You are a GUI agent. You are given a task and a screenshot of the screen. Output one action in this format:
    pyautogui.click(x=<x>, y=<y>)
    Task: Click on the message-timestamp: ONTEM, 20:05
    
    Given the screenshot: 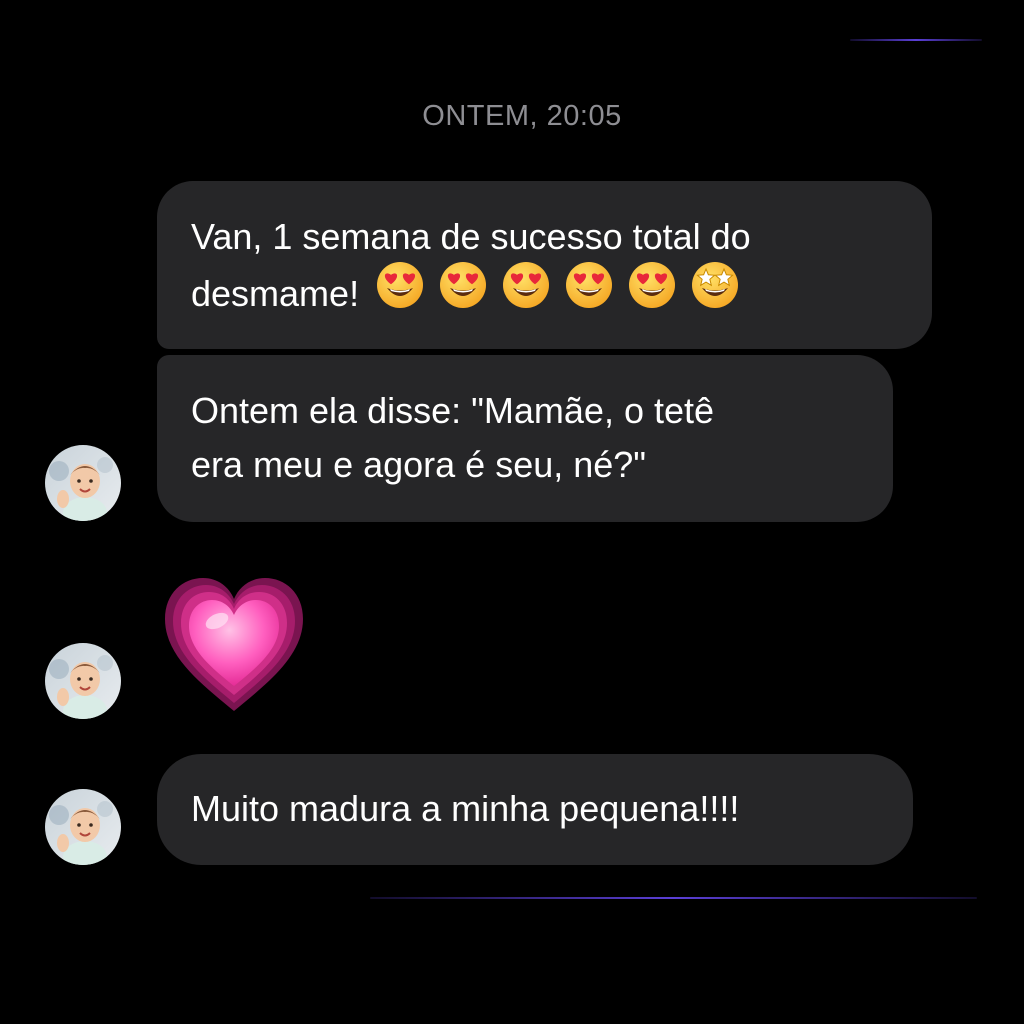 What is the action you would take?
    pyautogui.click(x=522, y=116)
    